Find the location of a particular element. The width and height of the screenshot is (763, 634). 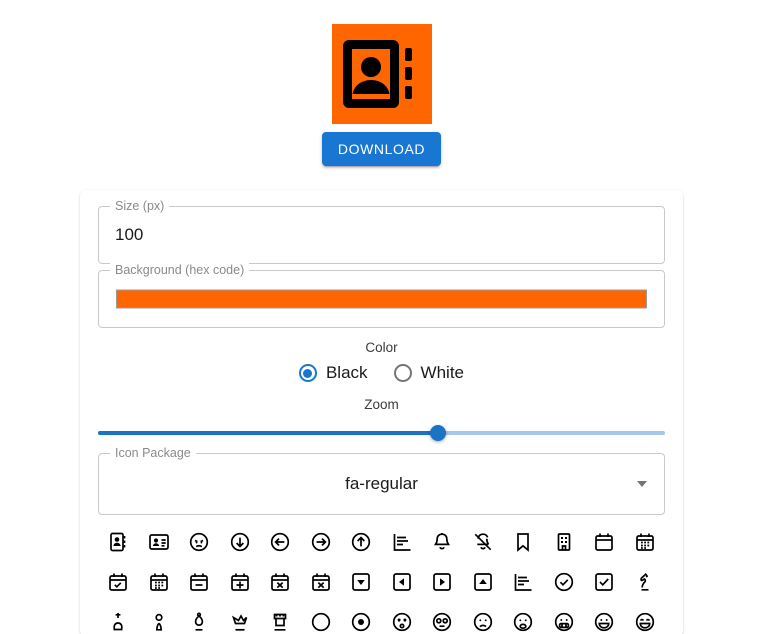

chart-bar-icon is located at coordinates (402, 542).